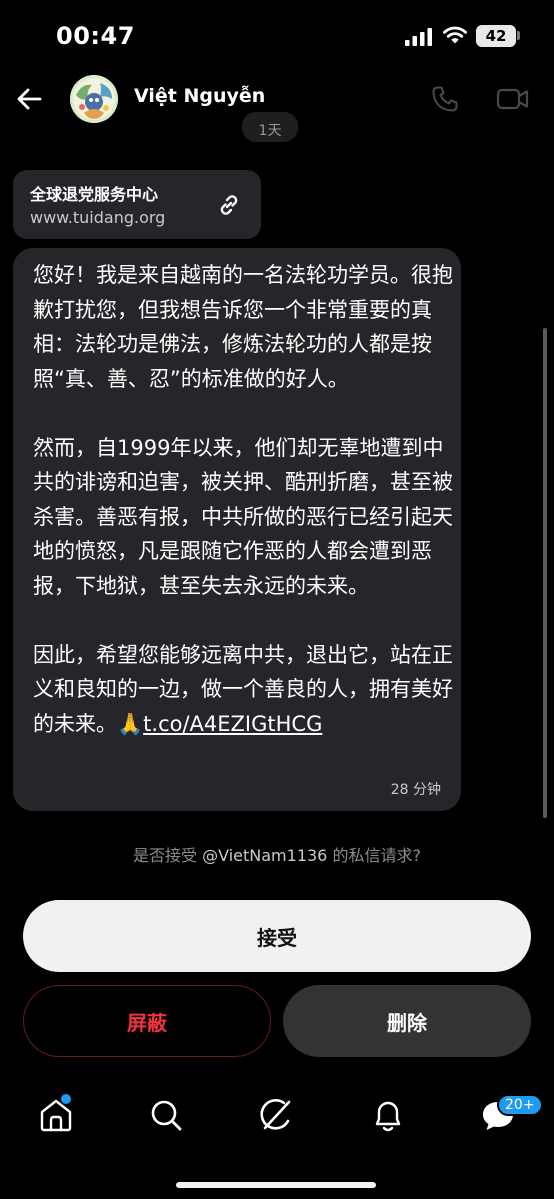 The height and width of the screenshot is (1199, 554). I want to click on message-timestamp: 28 分钟, so click(415, 790).